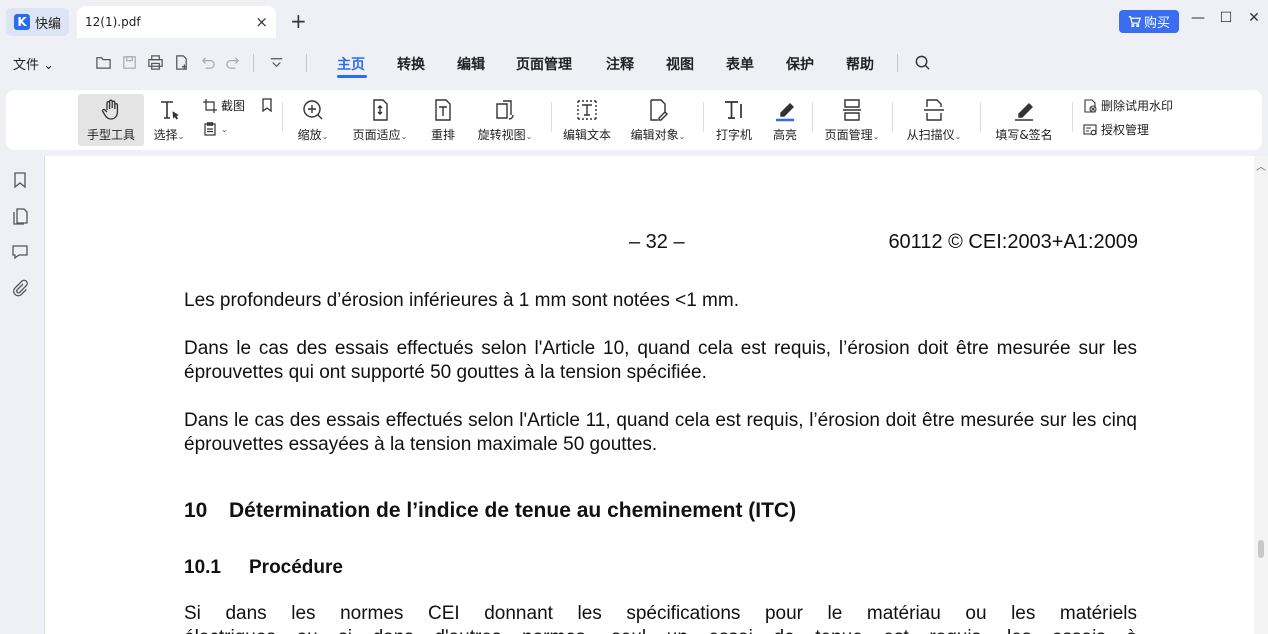 The image size is (1268, 634). I want to click on search-icon, so click(922, 62).